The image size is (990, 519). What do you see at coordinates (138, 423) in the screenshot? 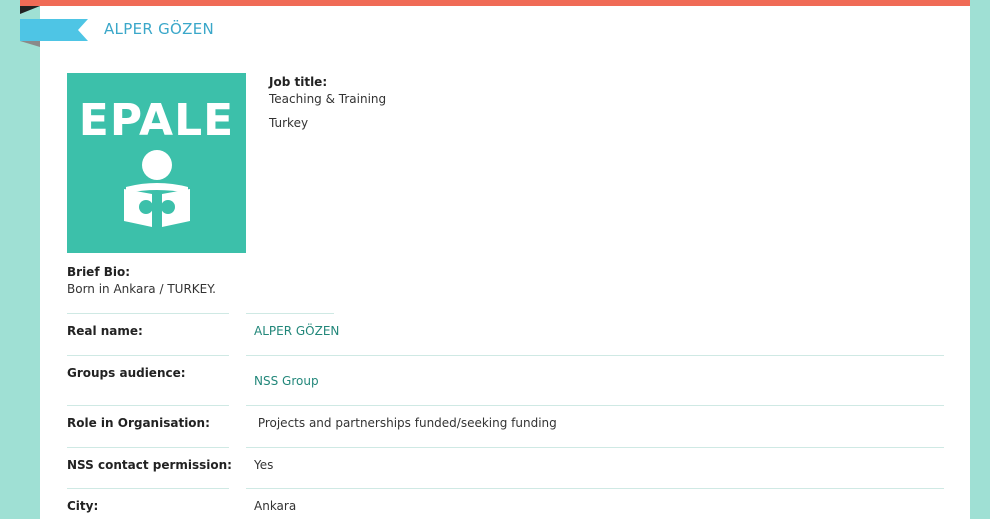
I see `role-label: Role in Organisation:` at bounding box center [138, 423].